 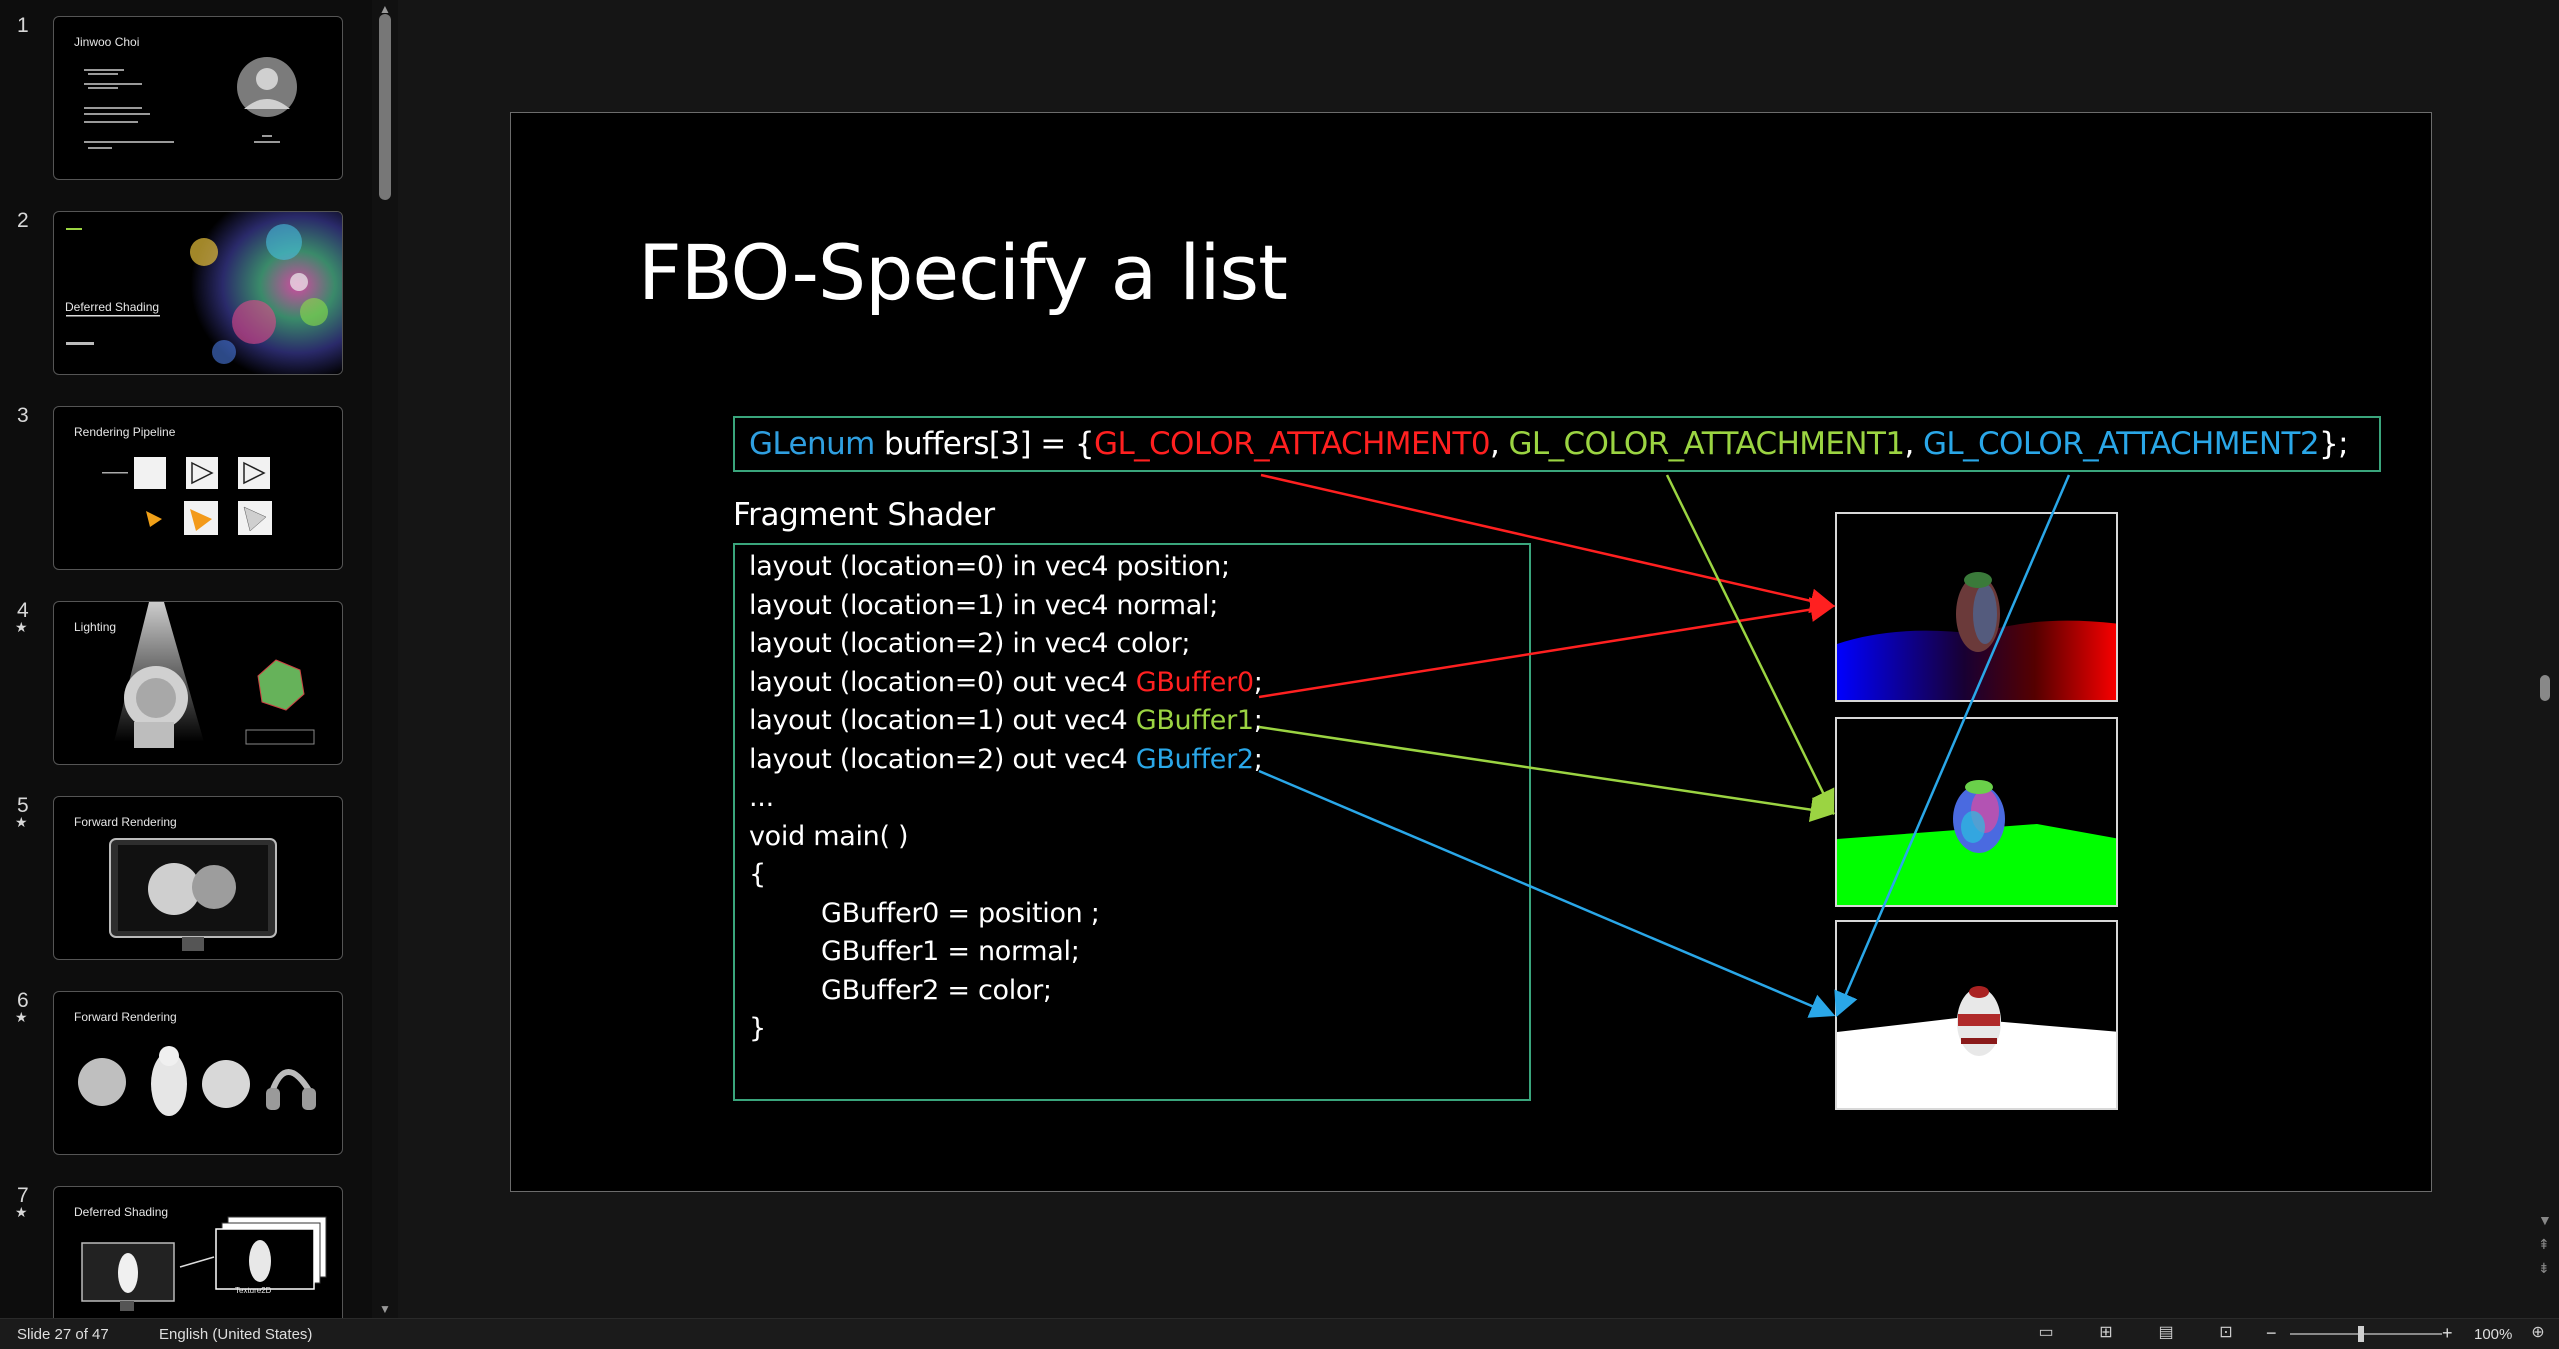 I want to click on slide-thumbnail-4: Lighting, so click(x=198, y=683).